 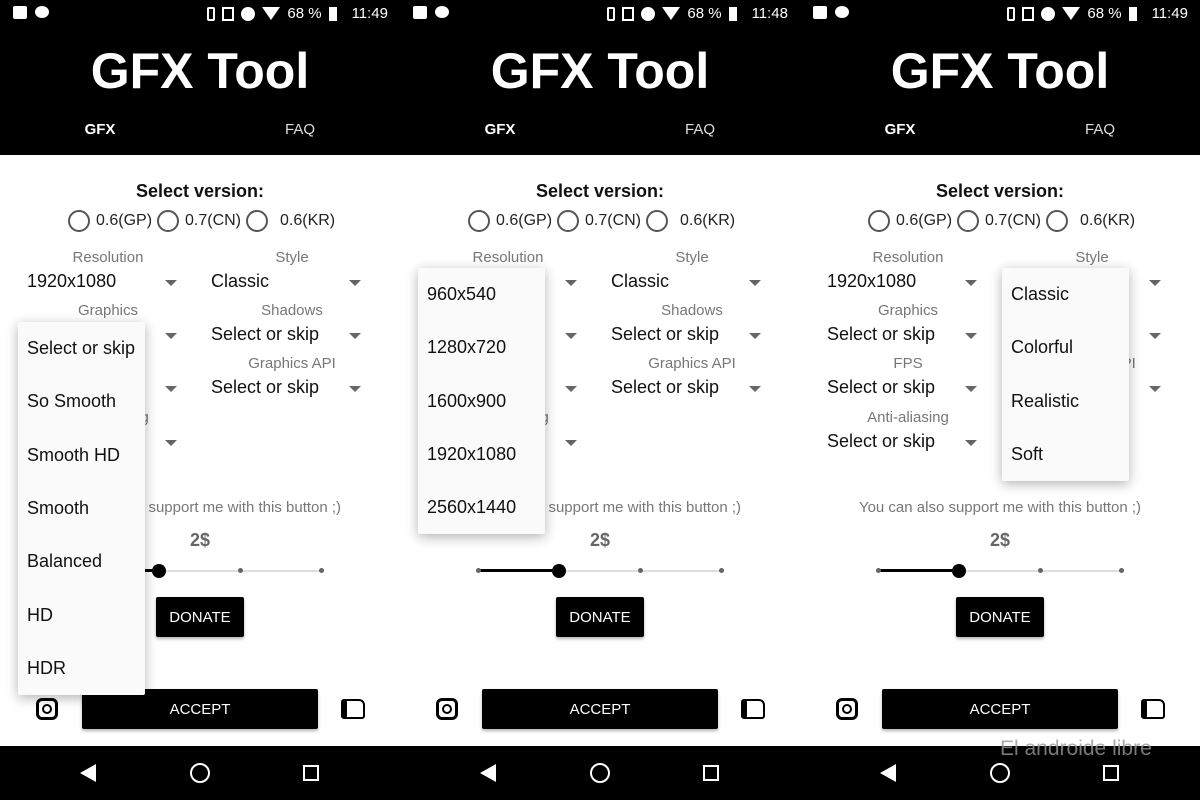 What do you see at coordinates (881, 387) in the screenshot?
I see `field-select-fps: Select or skip` at bounding box center [881, 387].